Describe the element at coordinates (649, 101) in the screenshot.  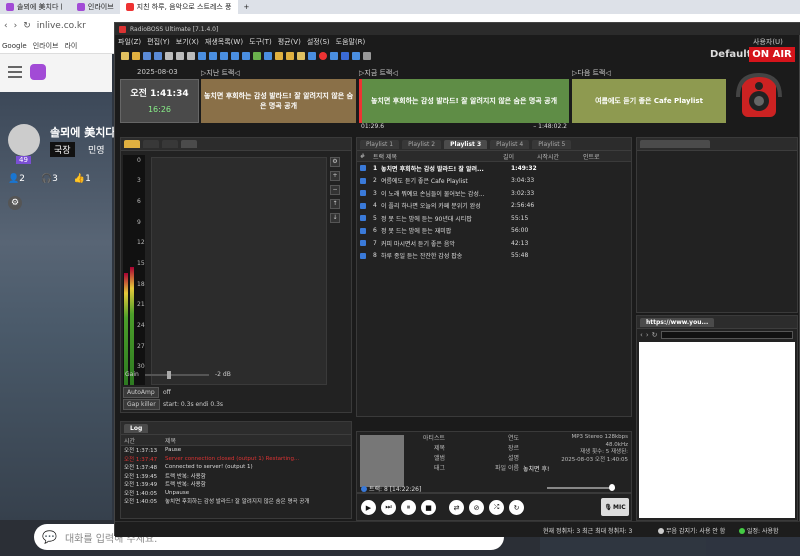
I see `next-track-box: 여름에도 듣기 좋은 Cafe Playlist` at that location.